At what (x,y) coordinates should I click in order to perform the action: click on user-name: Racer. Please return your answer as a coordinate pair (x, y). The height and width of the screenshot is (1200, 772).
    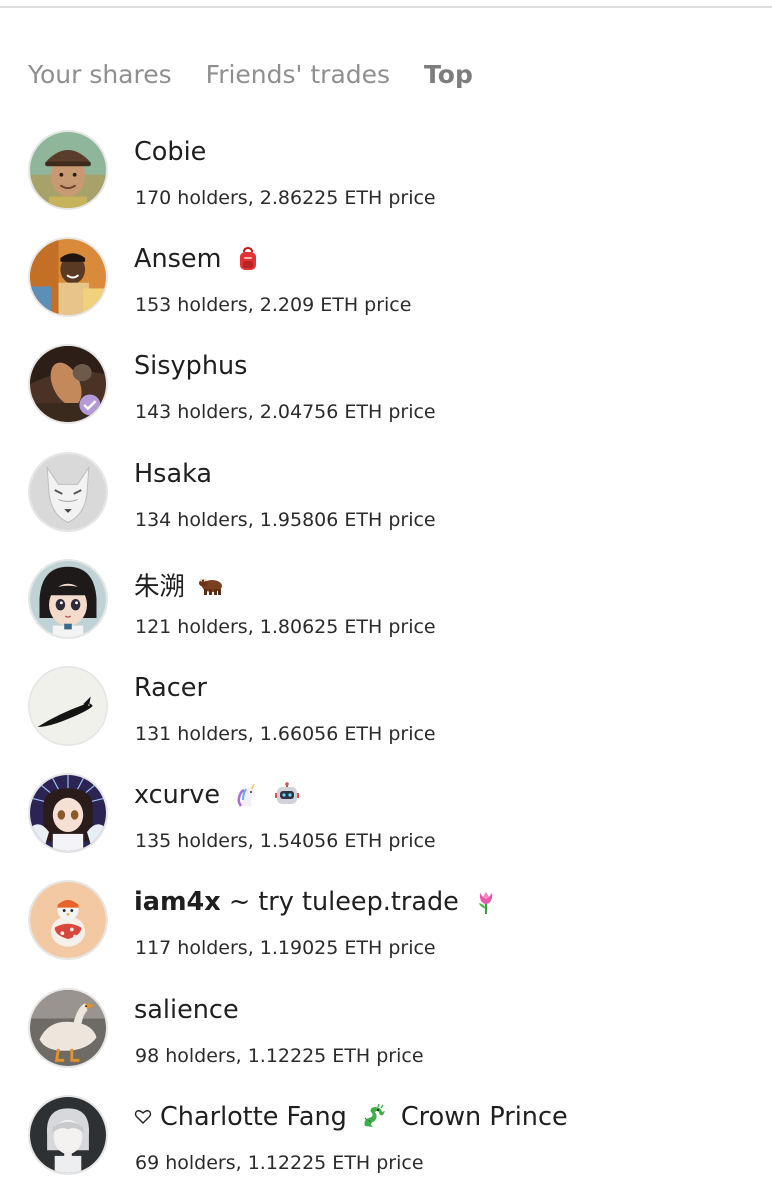
    Looking at the image, I should click on (170, 688).